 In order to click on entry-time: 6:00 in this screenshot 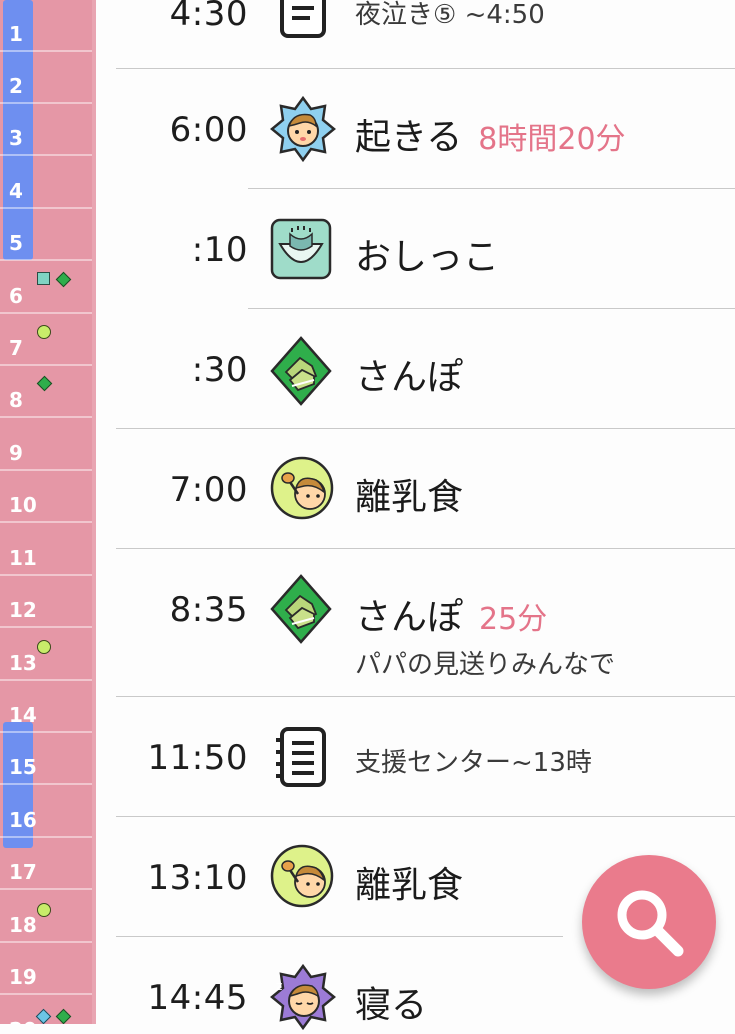, I will do `click(208, 130)`.